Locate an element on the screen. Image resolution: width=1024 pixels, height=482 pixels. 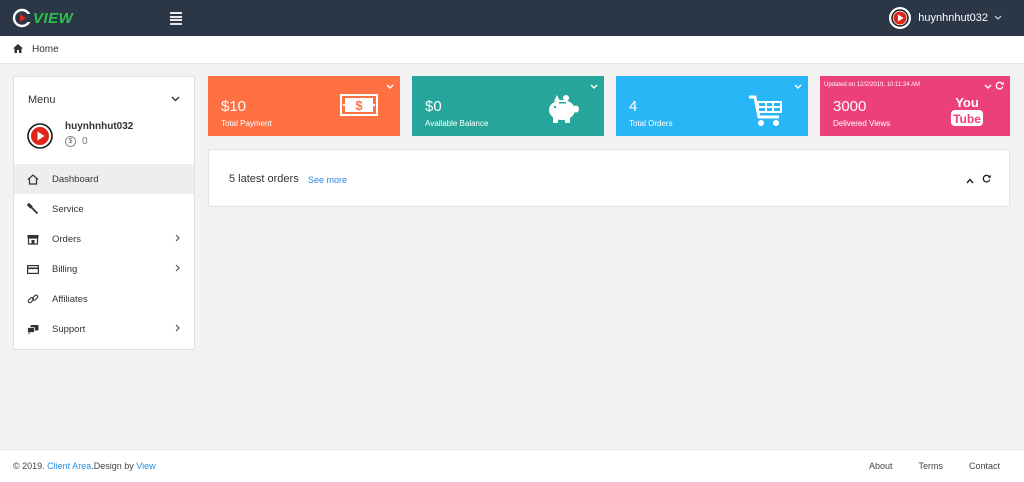
breadcrumb-home: Home is located at coordinates (45, 49).